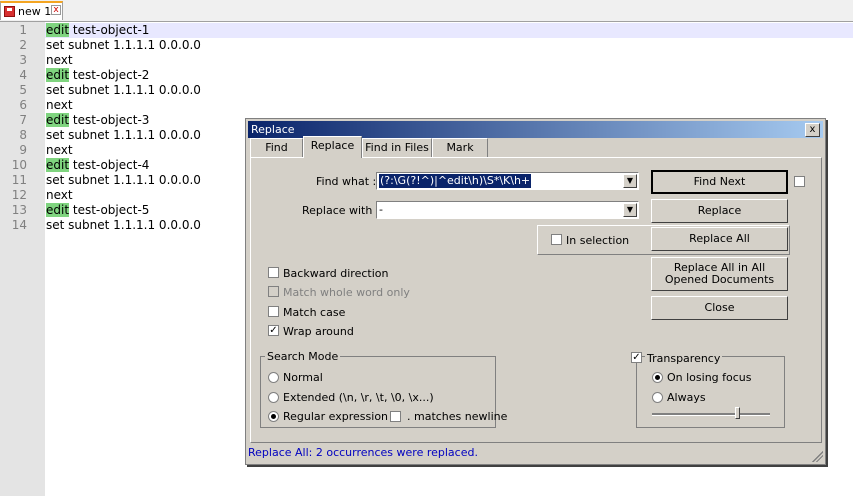  I want to click on transparency-checkbox: ✓, so click(636, 357).